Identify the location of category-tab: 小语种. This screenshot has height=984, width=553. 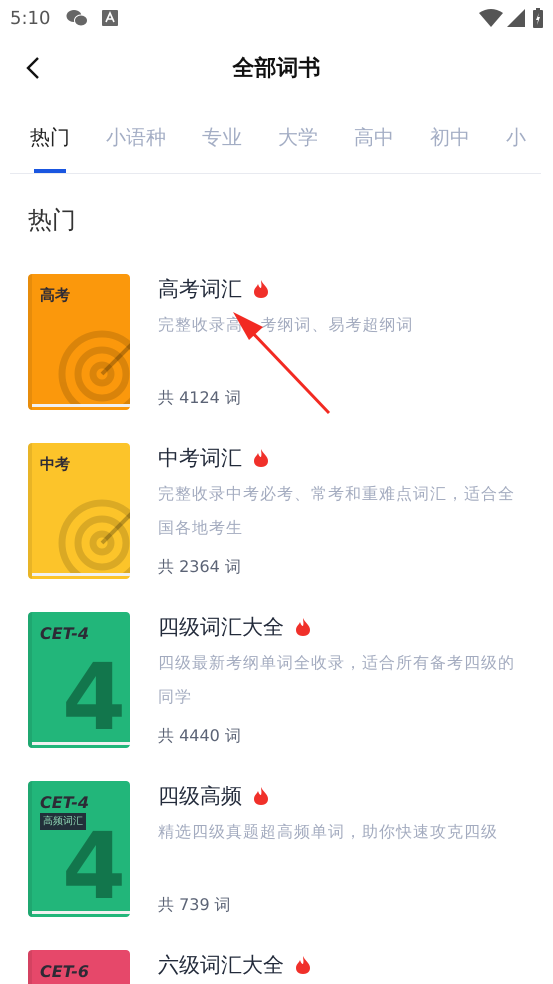
(136, 136).